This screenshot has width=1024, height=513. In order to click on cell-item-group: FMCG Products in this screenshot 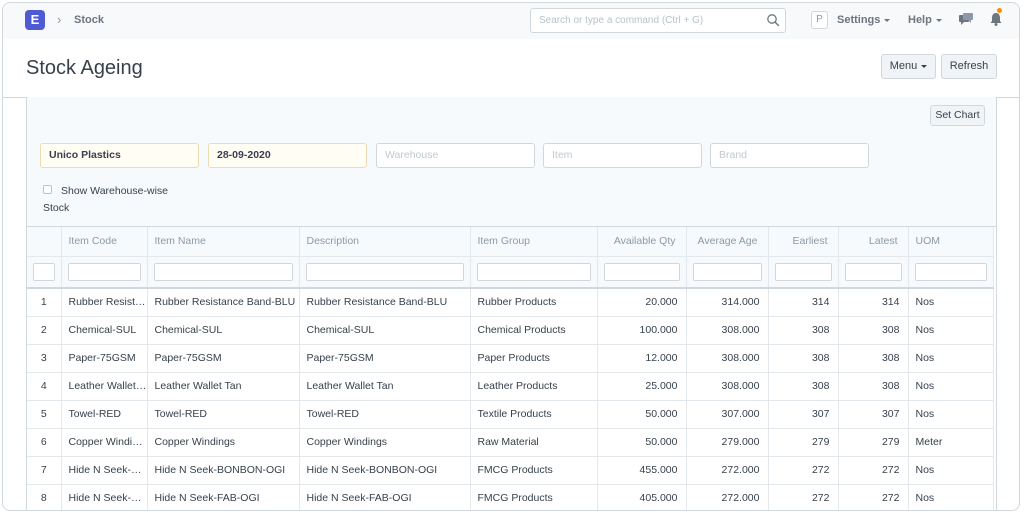, I will do `click(534, 497)`.